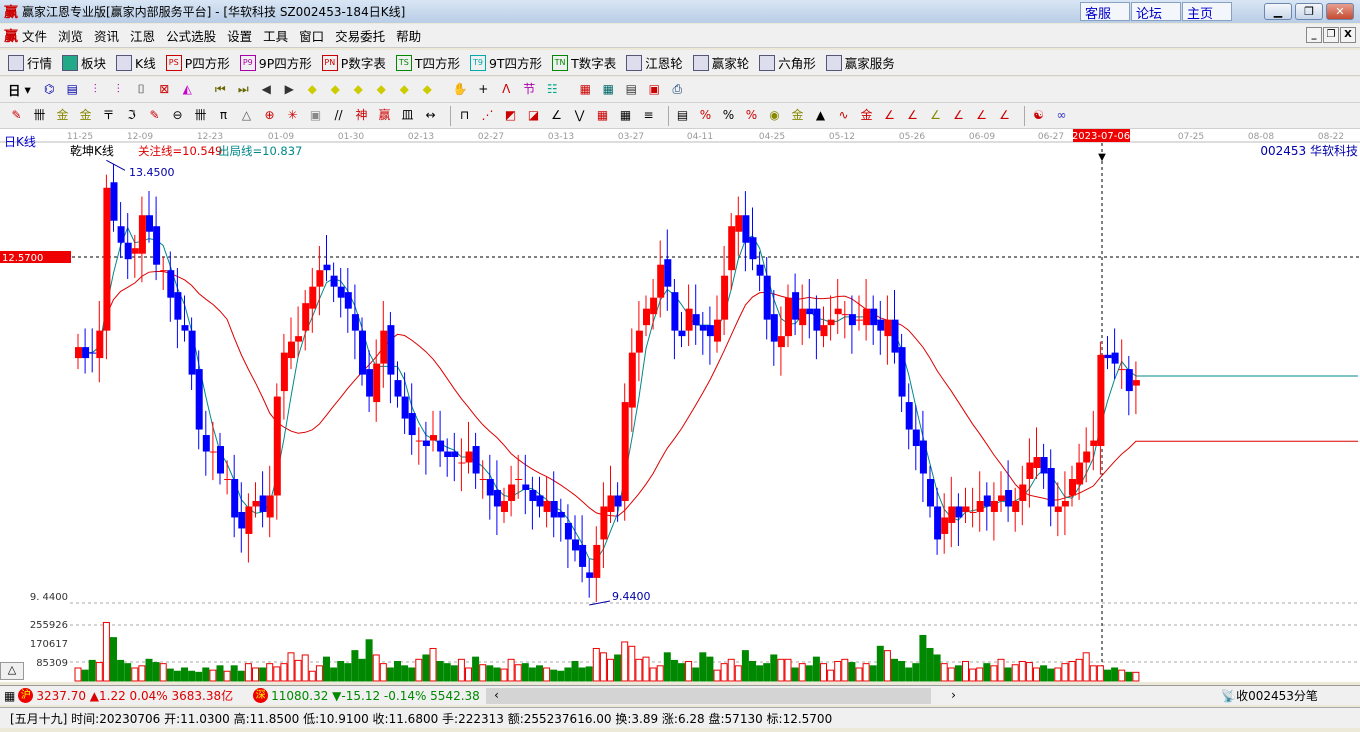 The image size is (1360, 732). Describe the element at coordinates (1004, 115) in the screenshot. I see `draw-44-icon: ∠` at that location.